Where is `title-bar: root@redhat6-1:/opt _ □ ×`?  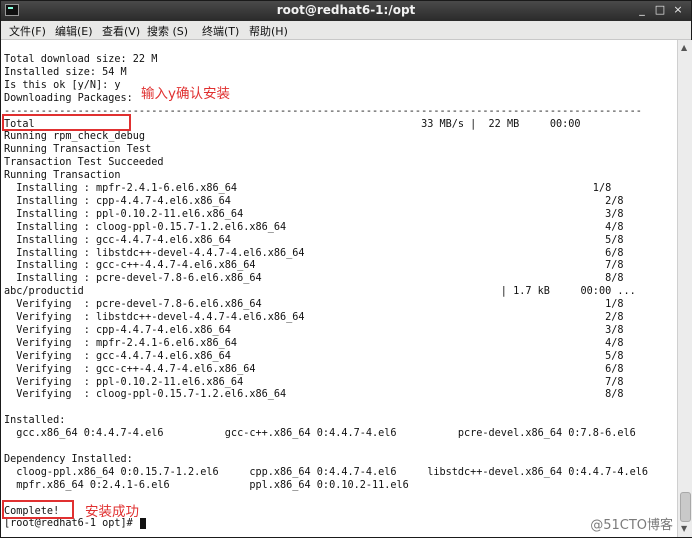 title-bar: root@redhat6-1:/opt _ □ × is located at coordinates (346, 11).